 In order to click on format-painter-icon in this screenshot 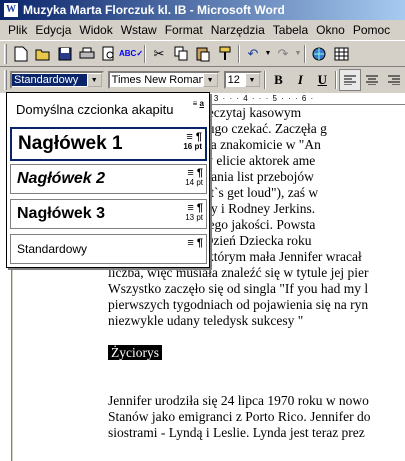, I will do `click(225, 54)`.